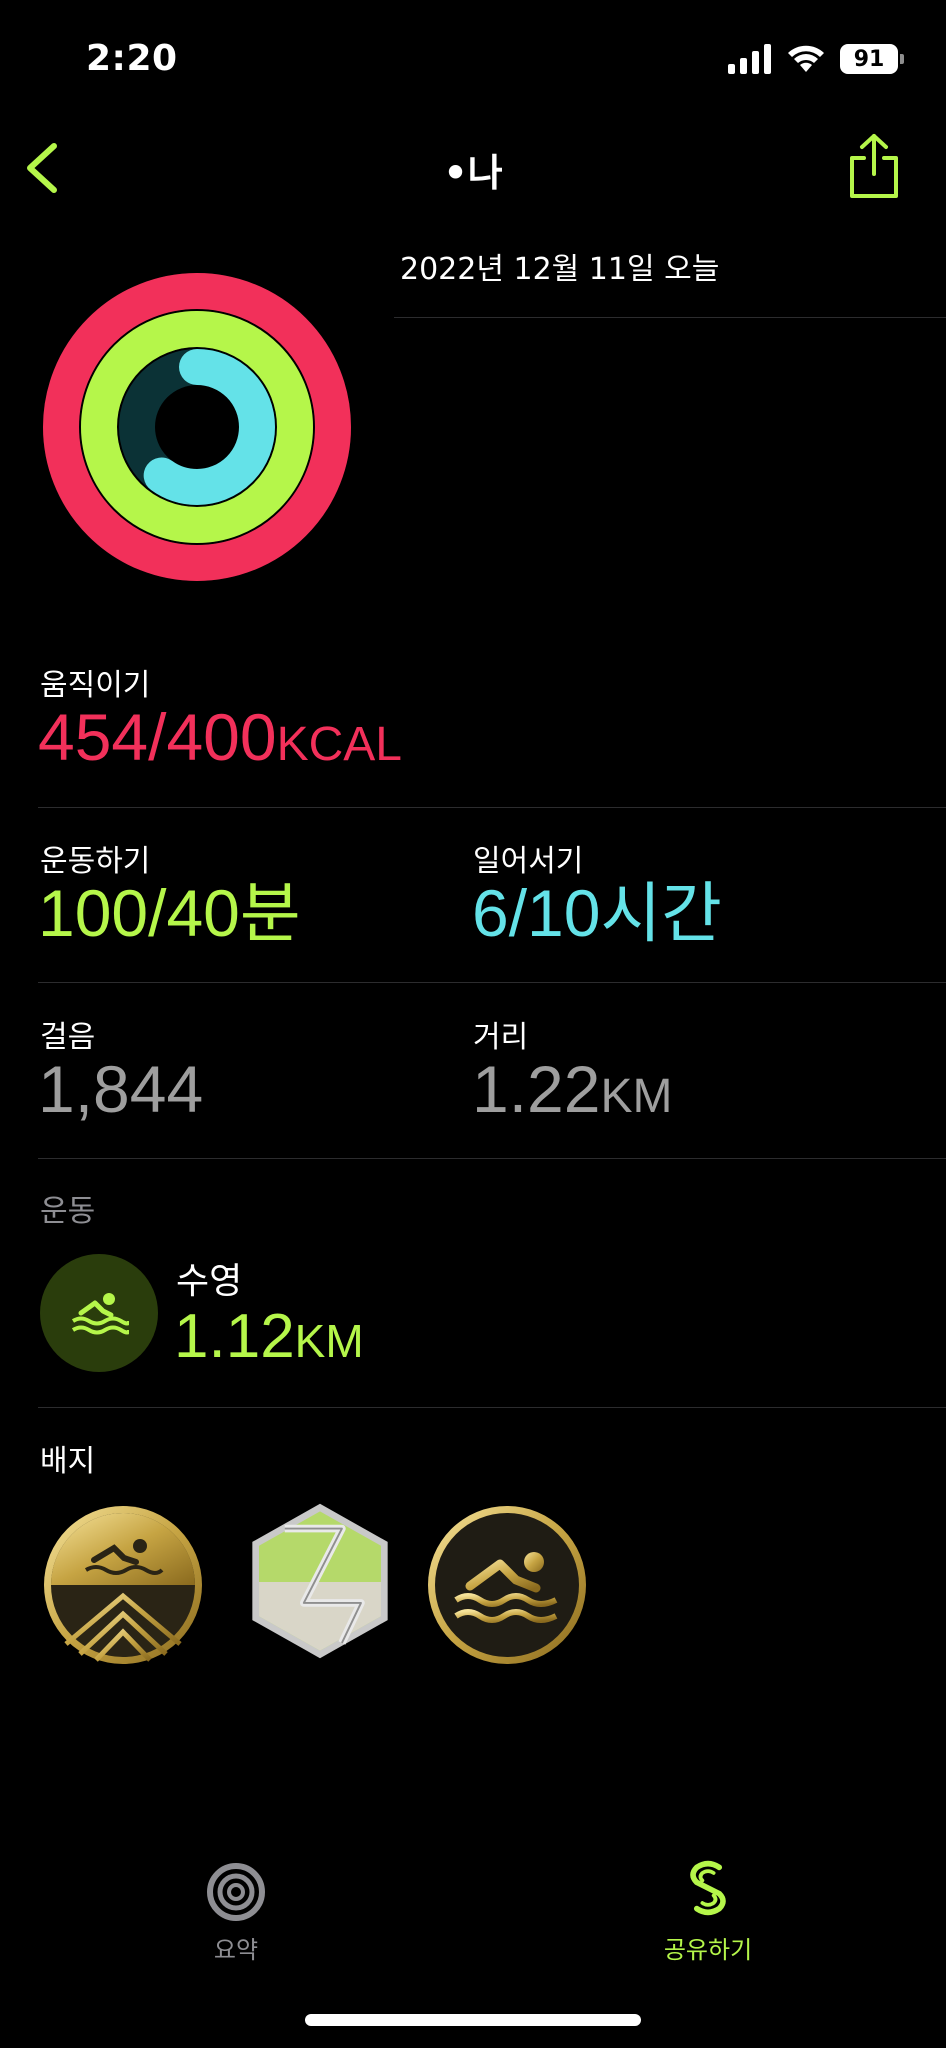 The image size is (946, 2048). I want to click on workouts-section-label: 운동, so click(68, 1211).